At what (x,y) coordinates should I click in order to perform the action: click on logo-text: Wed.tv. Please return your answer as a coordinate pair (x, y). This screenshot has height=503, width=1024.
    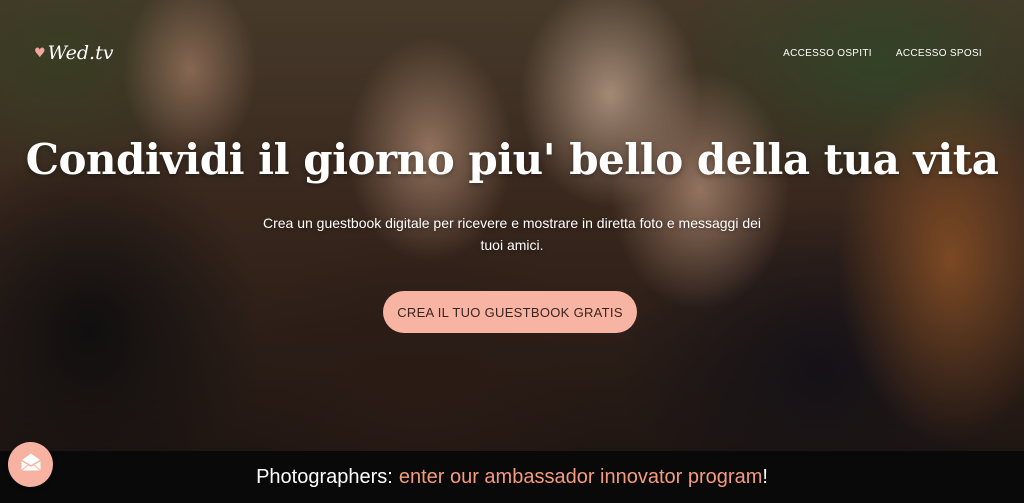
    Looking at the image, I should click on (80, 53).